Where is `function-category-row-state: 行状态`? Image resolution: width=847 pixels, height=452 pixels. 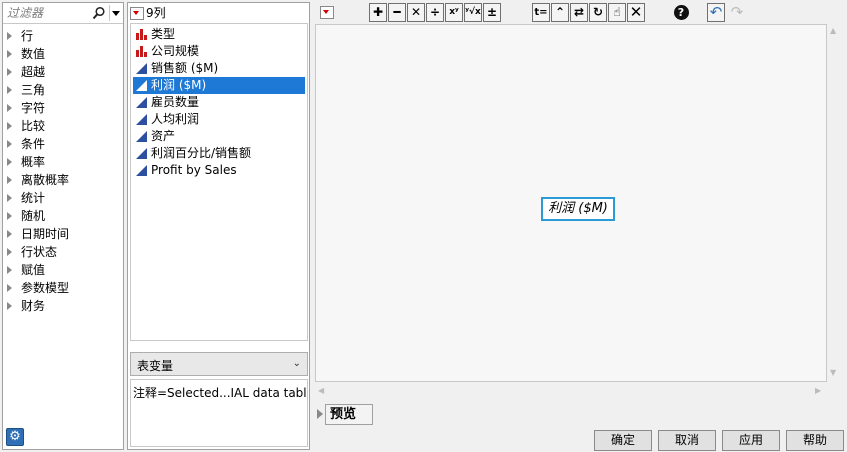 function-category-row-state: 行状态 is located at coordinates (32, 252).